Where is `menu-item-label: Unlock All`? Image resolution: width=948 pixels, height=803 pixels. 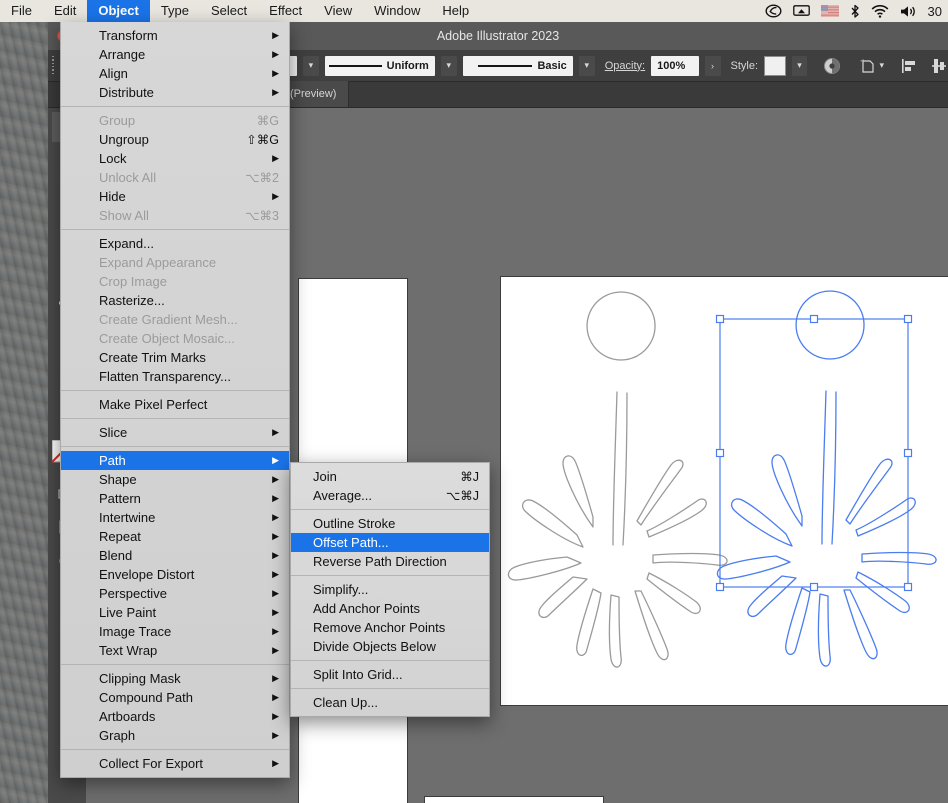
menu-item-label: Unlock All is located at coordinates (128, 177).